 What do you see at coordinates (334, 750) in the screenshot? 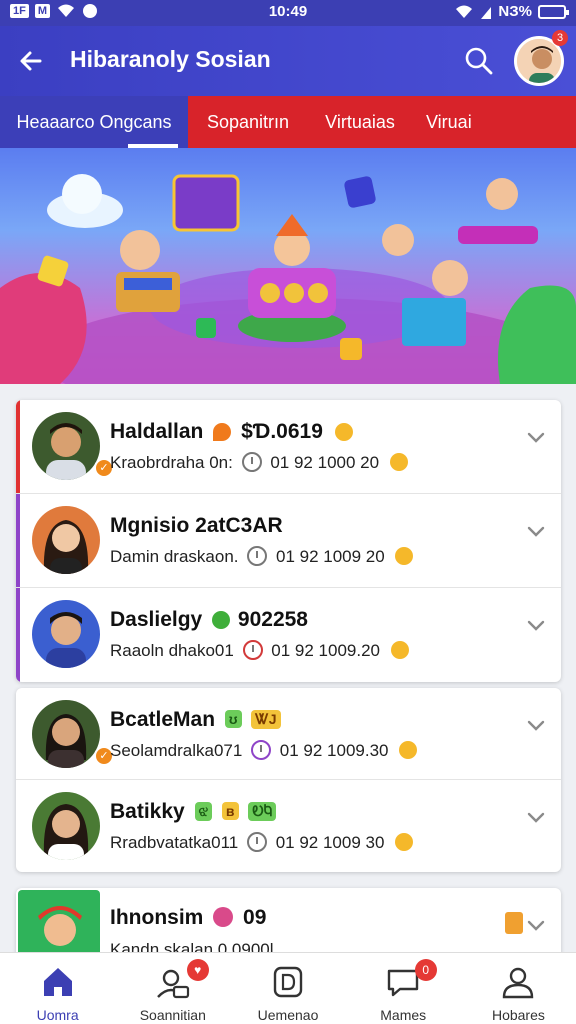
I see `row-value: 01 92 1009.30` at bounding box center [334, 750].